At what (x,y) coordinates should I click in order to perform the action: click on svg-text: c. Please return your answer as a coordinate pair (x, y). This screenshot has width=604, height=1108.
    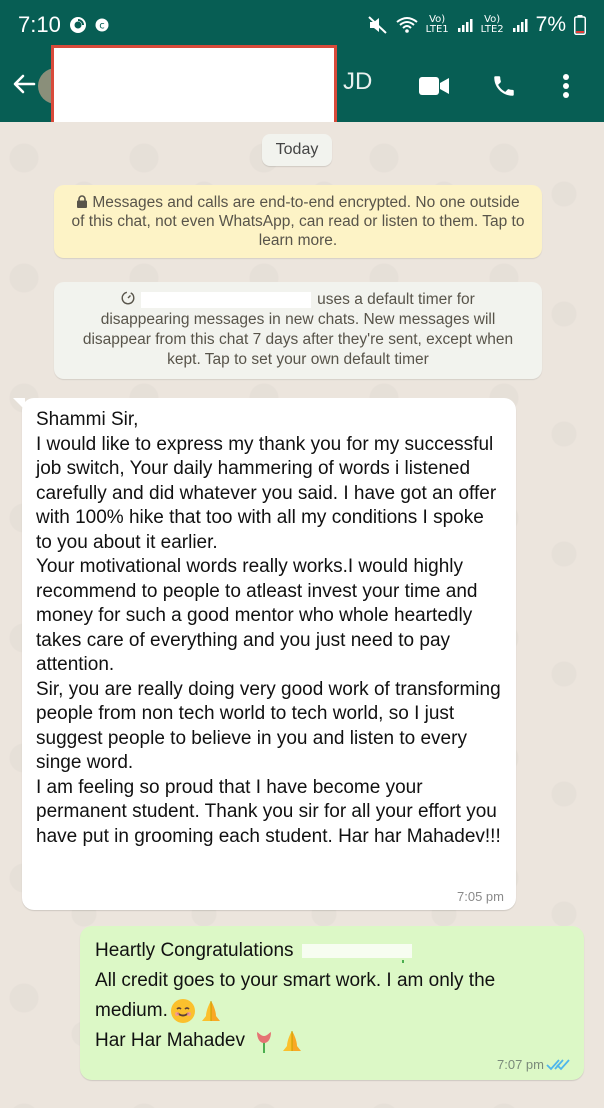
    Looking at the image, I should click on (102, 26).